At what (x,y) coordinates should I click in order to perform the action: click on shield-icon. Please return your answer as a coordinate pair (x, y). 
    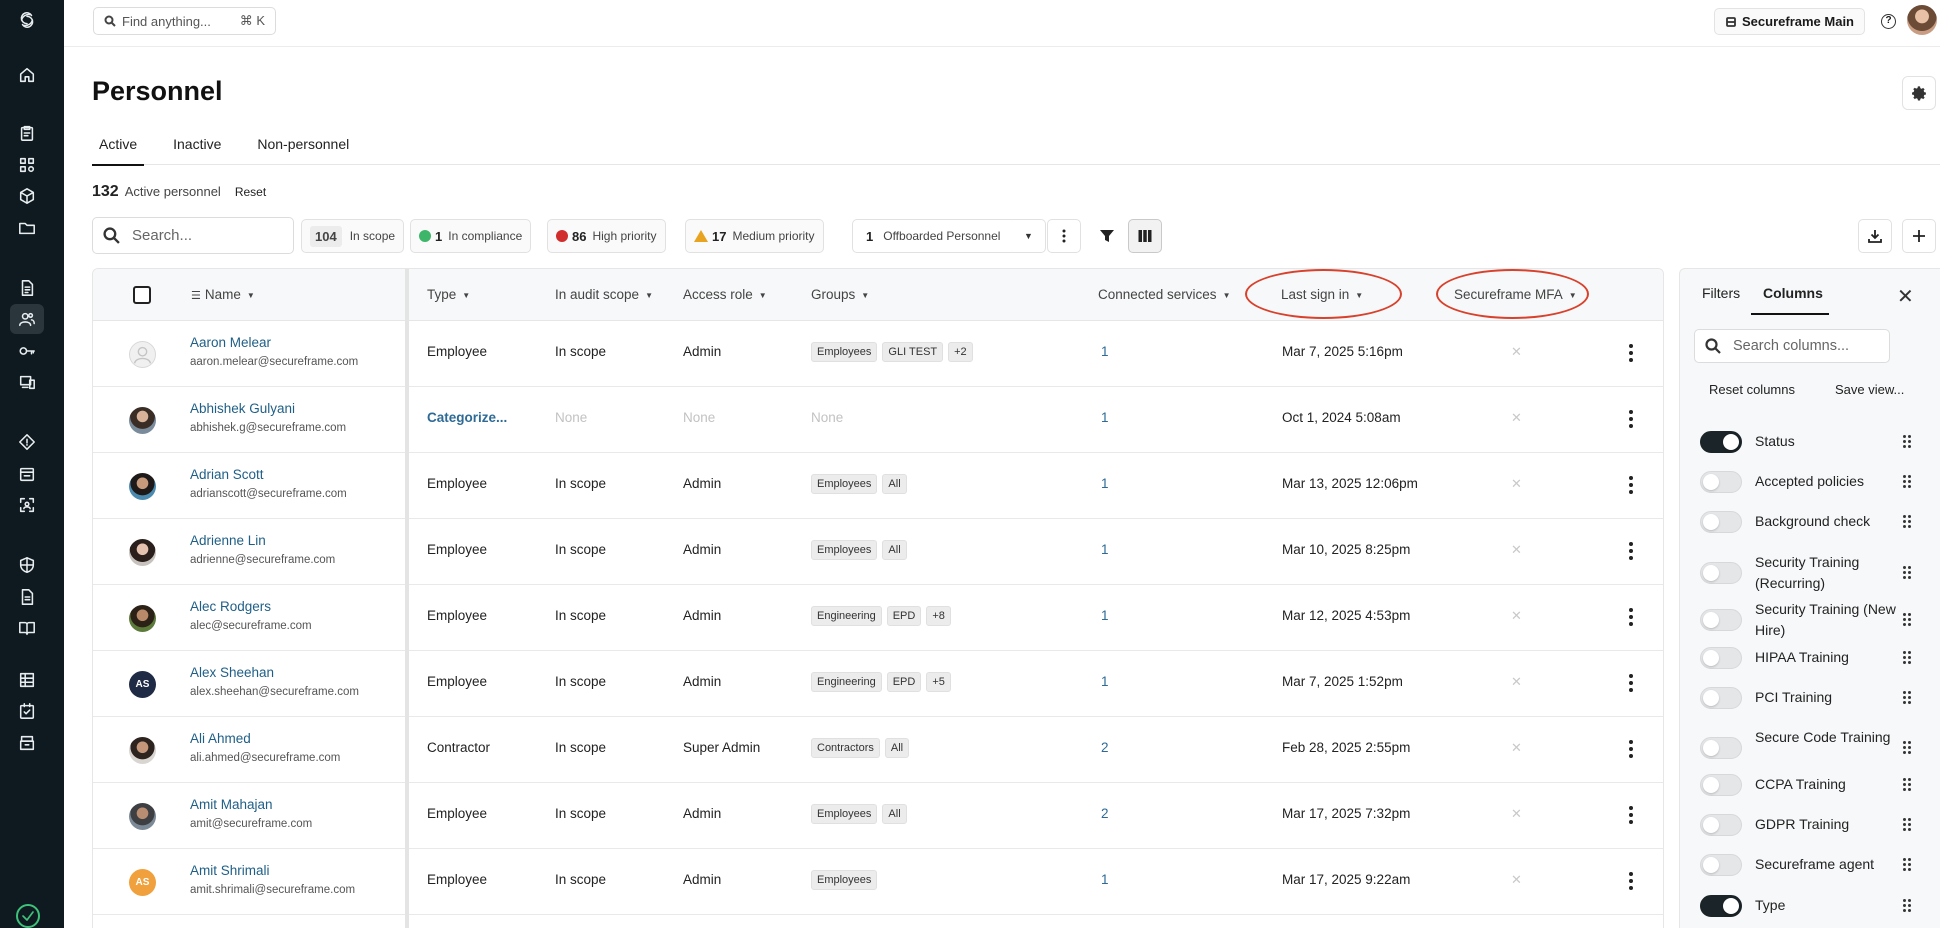
    Looking at the image, I should click on (27, 565).